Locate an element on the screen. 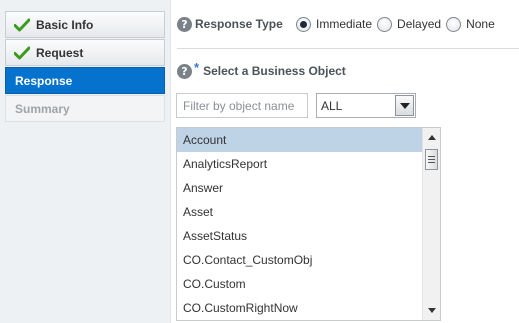  radio-label: Delayed is located at coordinates (419, 24).